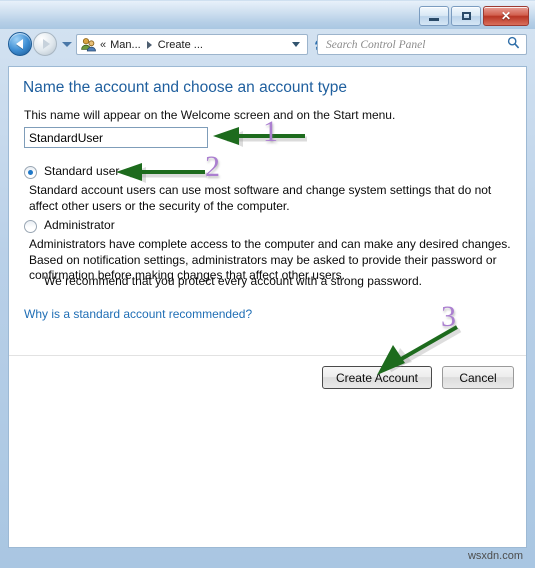 The width and height of the screenshot is (535, 568). Describe the element at coordinates (377, 377) in the screenshot. I see `create-account-button: Create Account` at that location.